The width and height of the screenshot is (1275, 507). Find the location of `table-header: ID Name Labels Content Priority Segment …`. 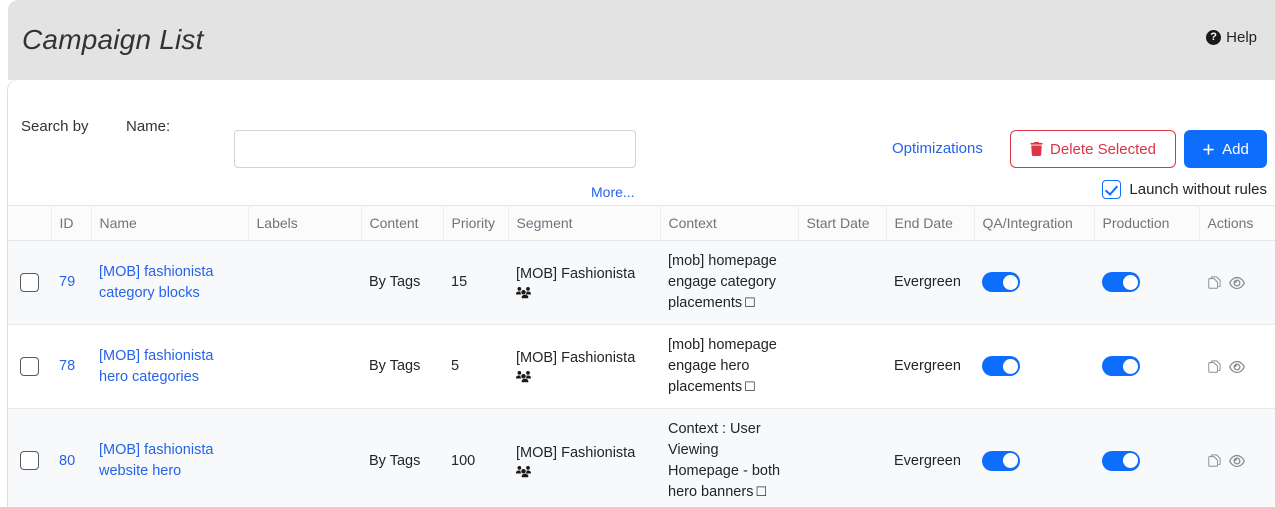

table-header: ID Name Labels Content Priority Segment … is located at coordinates (641, 223).